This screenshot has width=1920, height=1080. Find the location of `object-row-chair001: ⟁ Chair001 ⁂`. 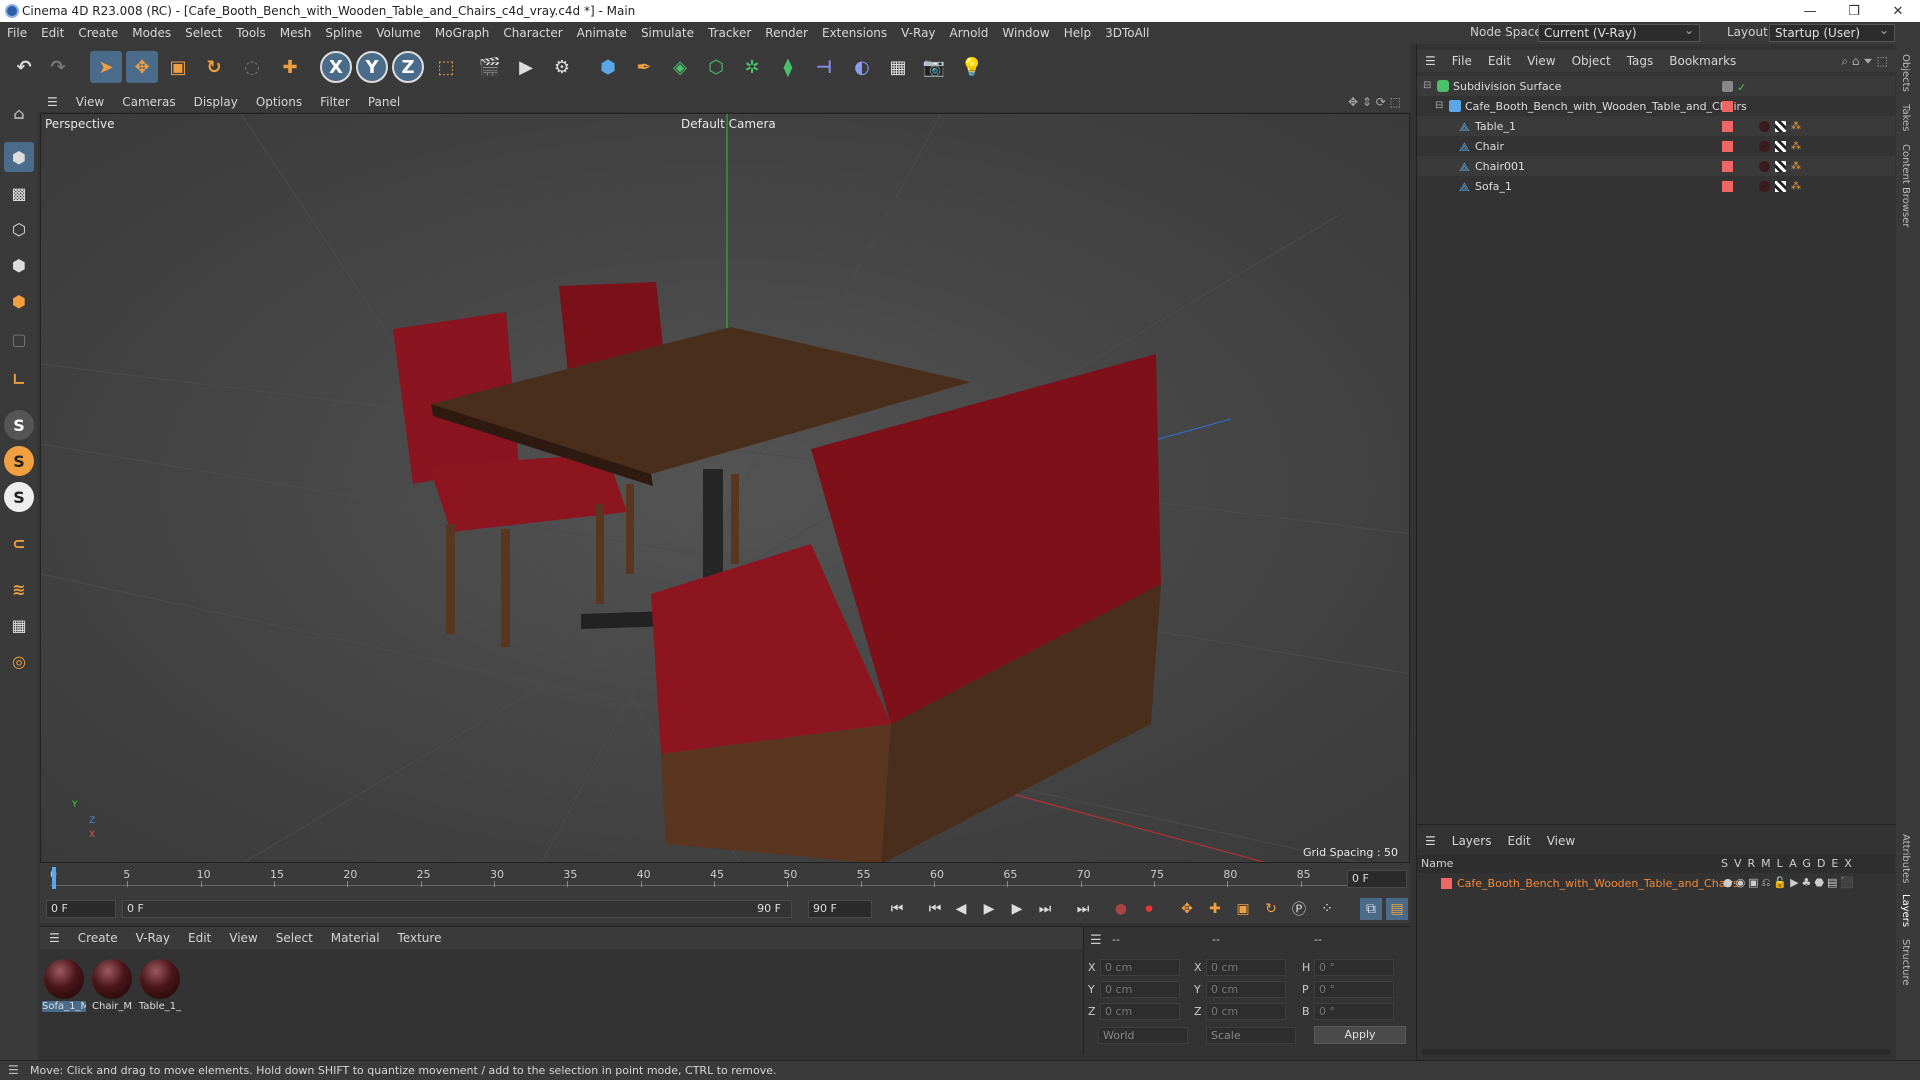

object-row-chair001: ⟁ Chair001 ⁂ is located at coordinates (1656, 166).